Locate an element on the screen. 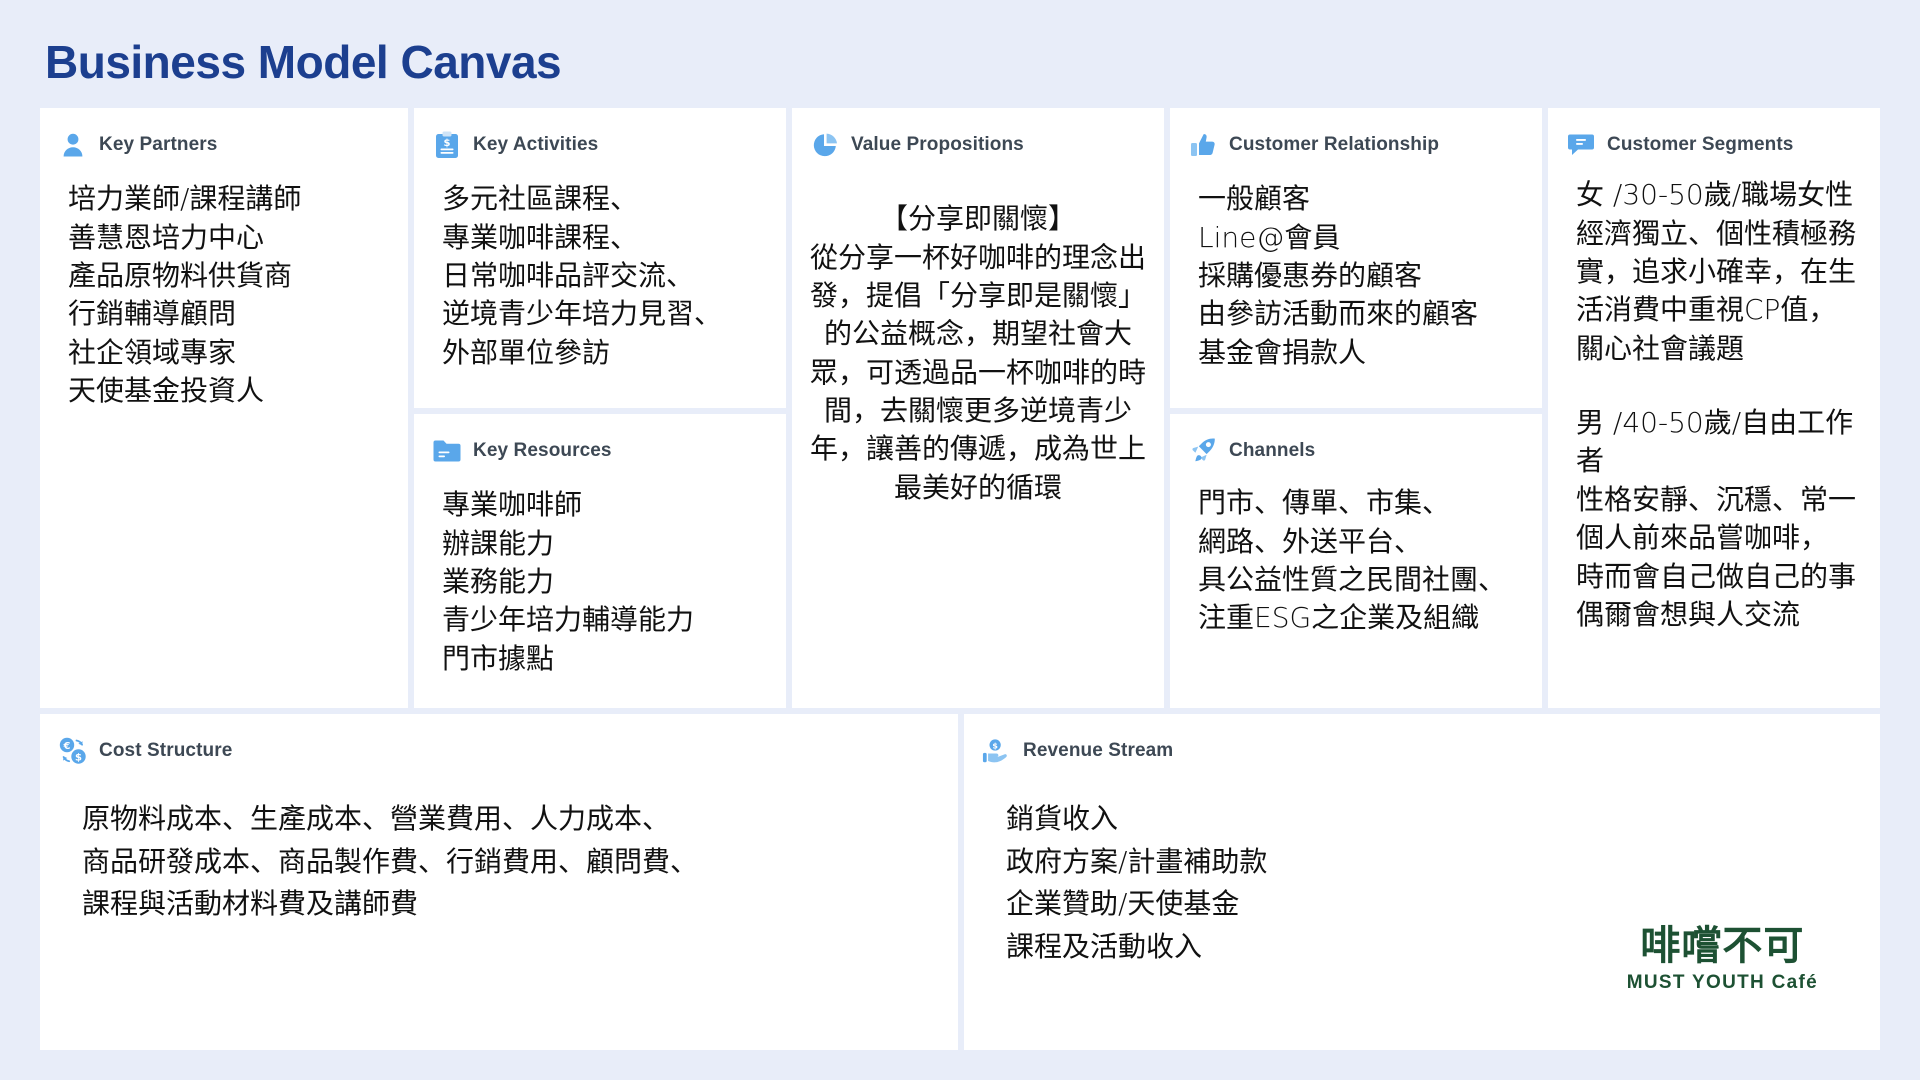 The width and height of the screenshot is (1920, 1080). block-header: $ Revenue Stream is located at coordinates (1422, 751).